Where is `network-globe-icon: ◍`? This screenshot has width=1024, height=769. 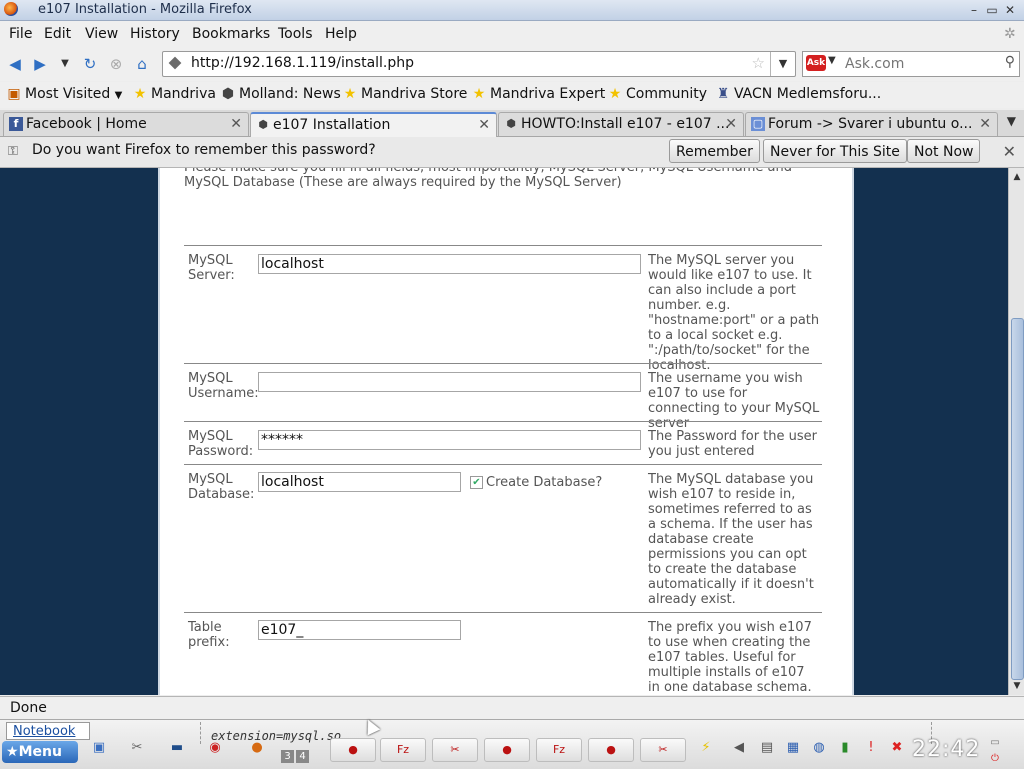
network-globe-icon: ◍ is located at coordinates (819, 748).